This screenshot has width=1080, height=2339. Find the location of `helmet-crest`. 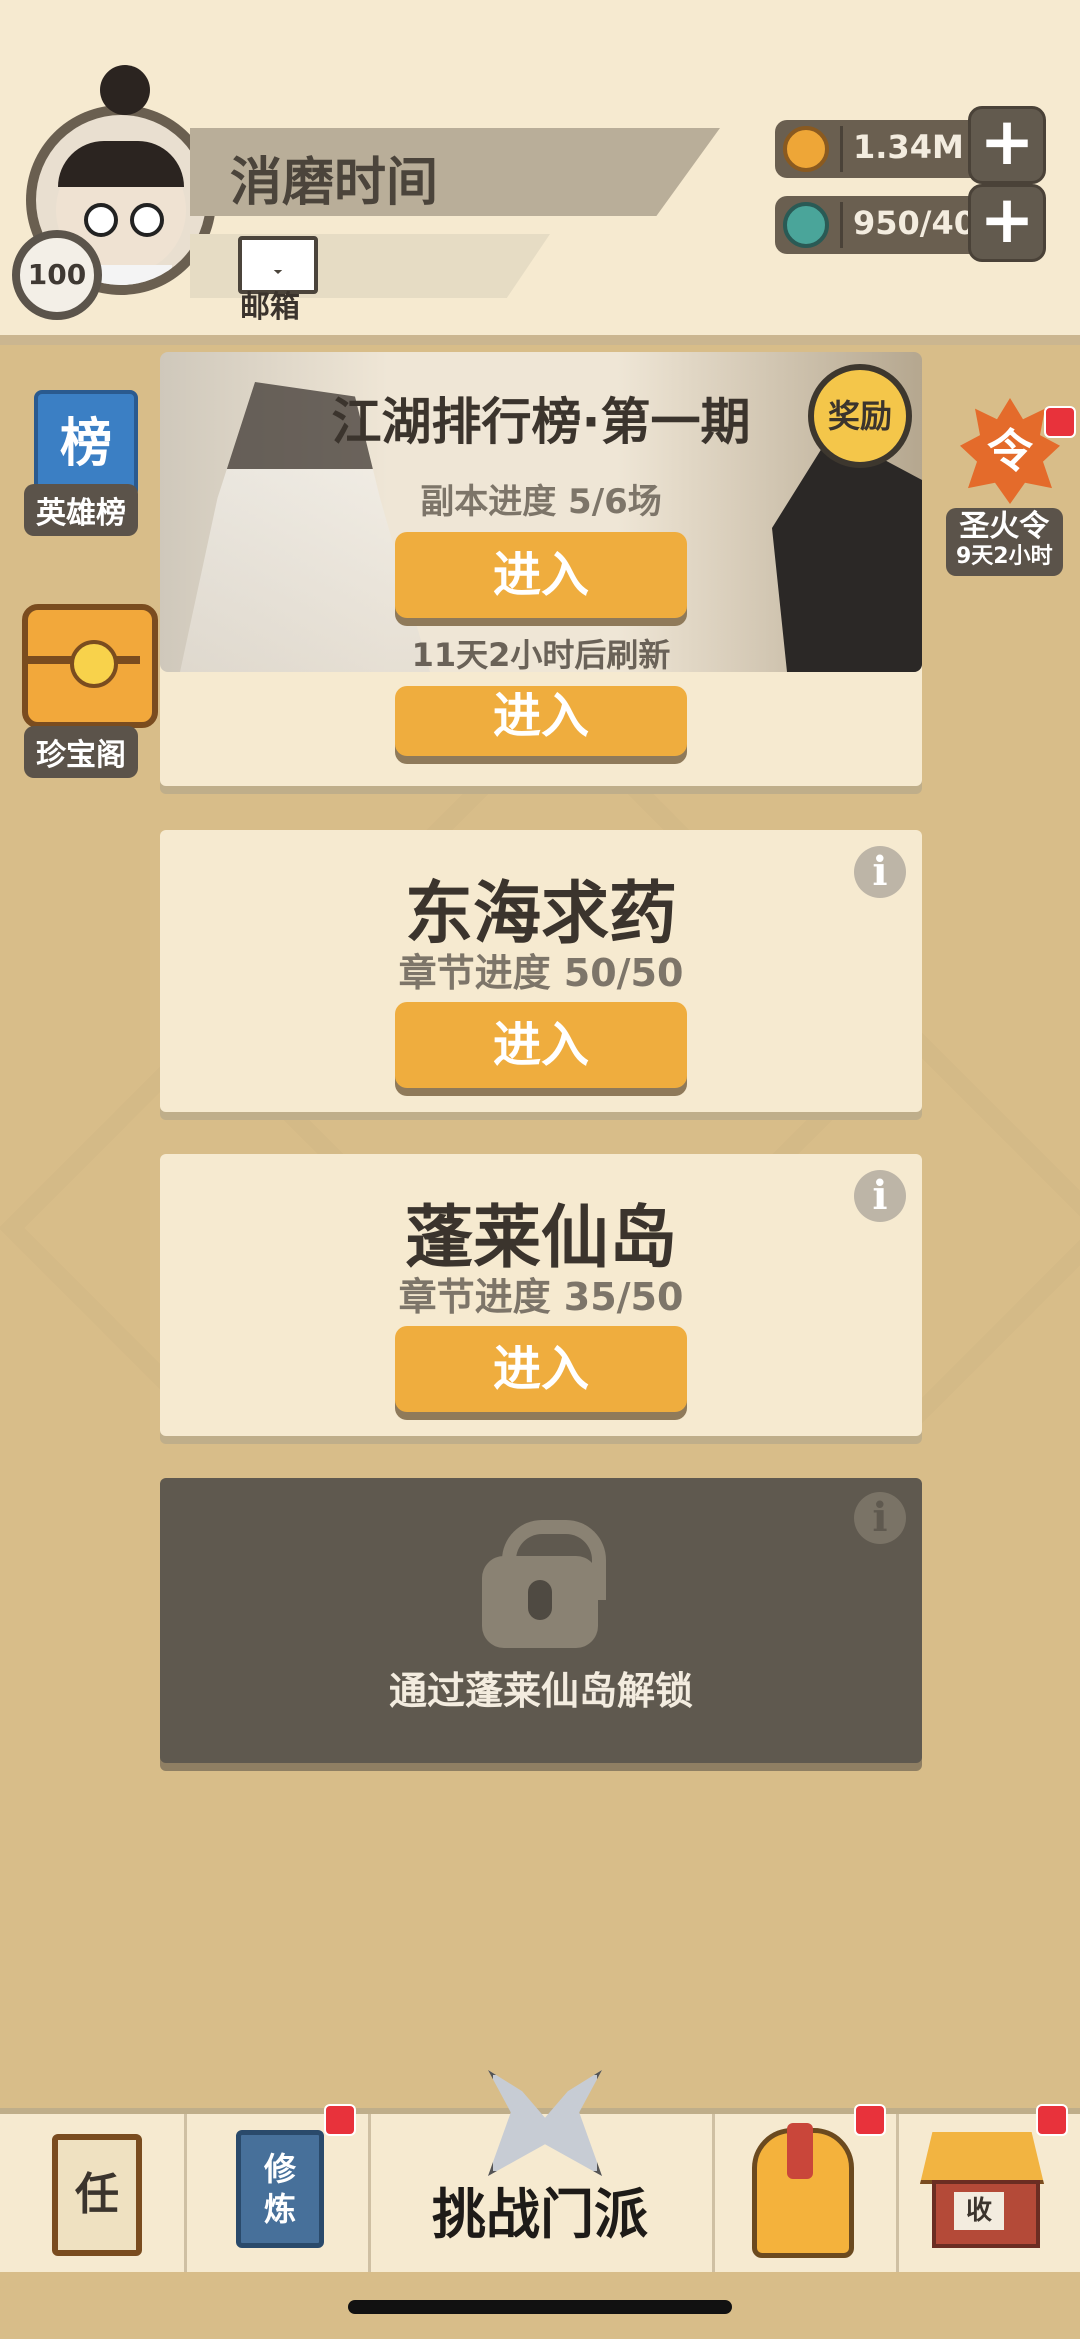

helmet-crest is located at coordinates (800, 2151).